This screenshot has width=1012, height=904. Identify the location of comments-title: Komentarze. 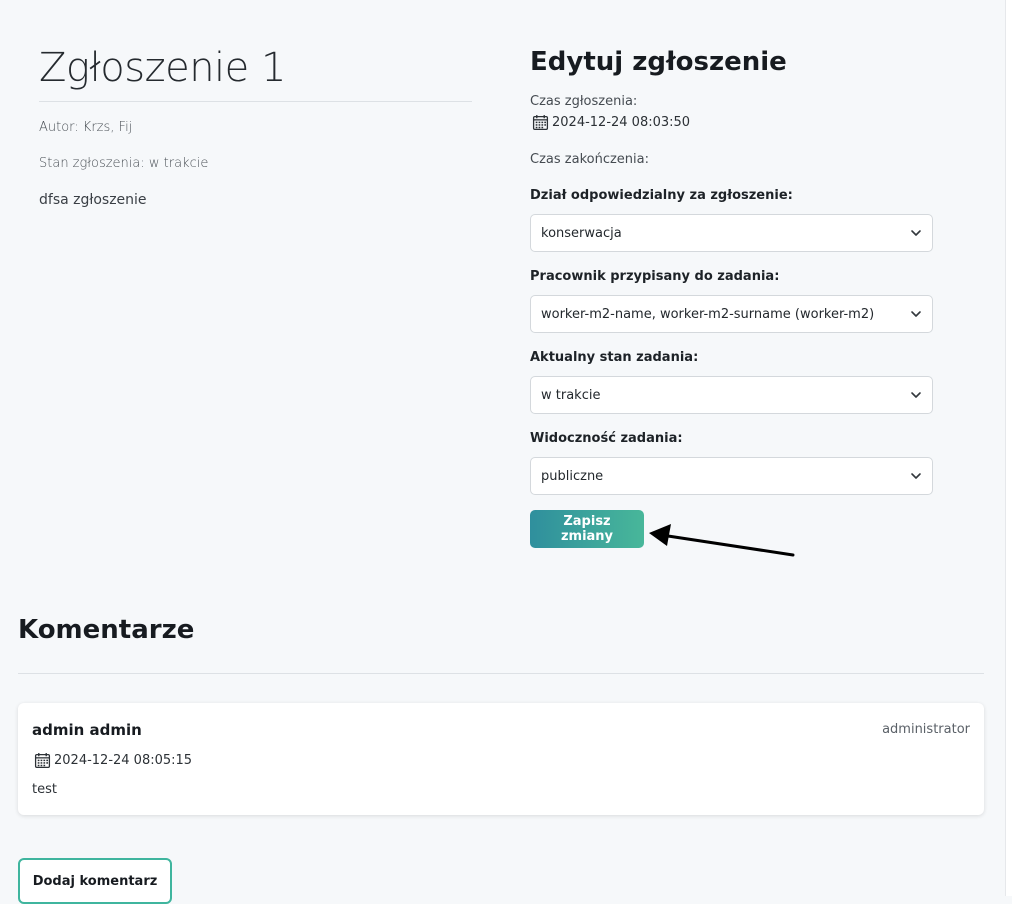
(106, 630).